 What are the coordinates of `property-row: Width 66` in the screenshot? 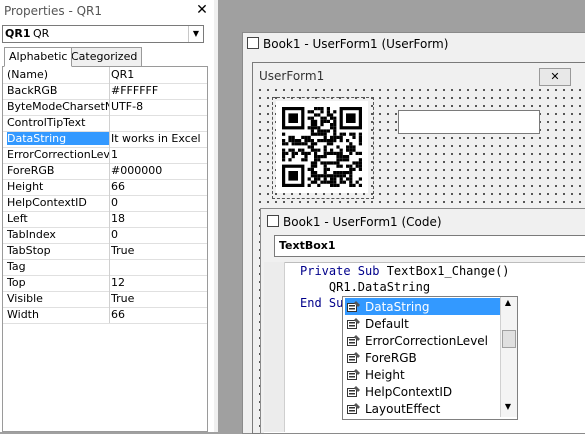 It's located at (105, 315).